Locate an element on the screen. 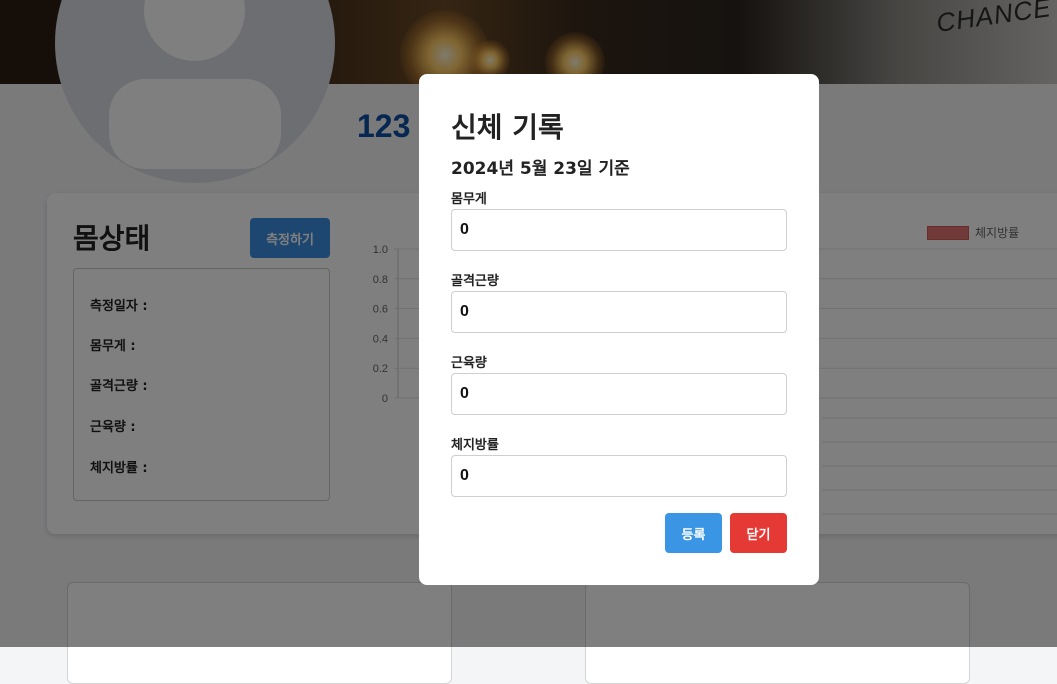 Image resolution: width=1057 pixels, height=684 pixels. weight-field-label: 몸무게 is located at coordinates (469, 199).